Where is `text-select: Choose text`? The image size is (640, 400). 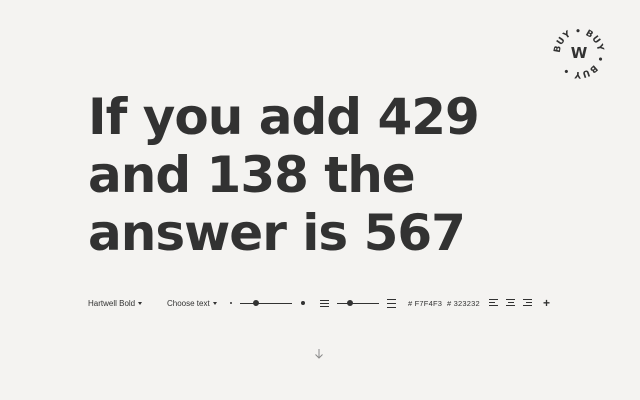
text-select: Choose text is located at coordinates (192, 303).